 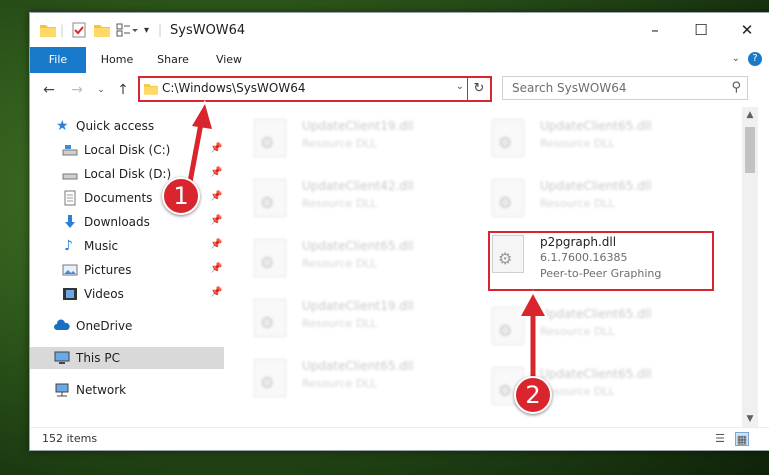 I want to click on sidebar-item-label: Local Disk (D:), so click(x=128, y=174).